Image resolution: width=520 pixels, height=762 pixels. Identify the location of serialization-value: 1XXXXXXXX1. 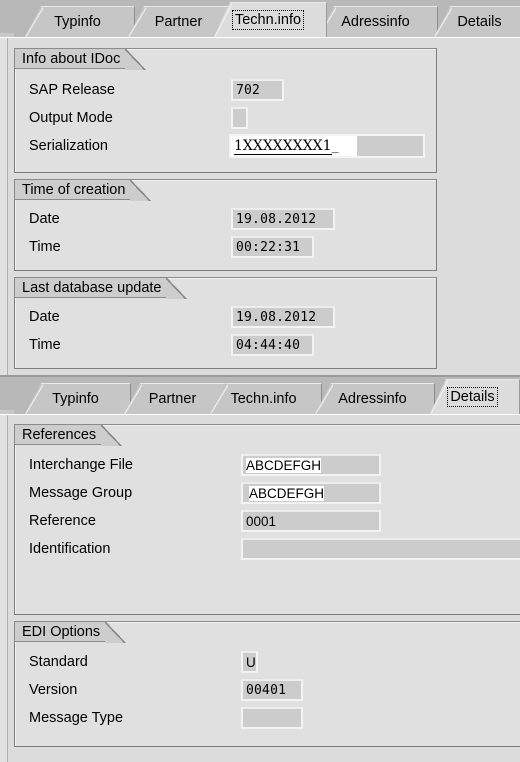
(283, 146).